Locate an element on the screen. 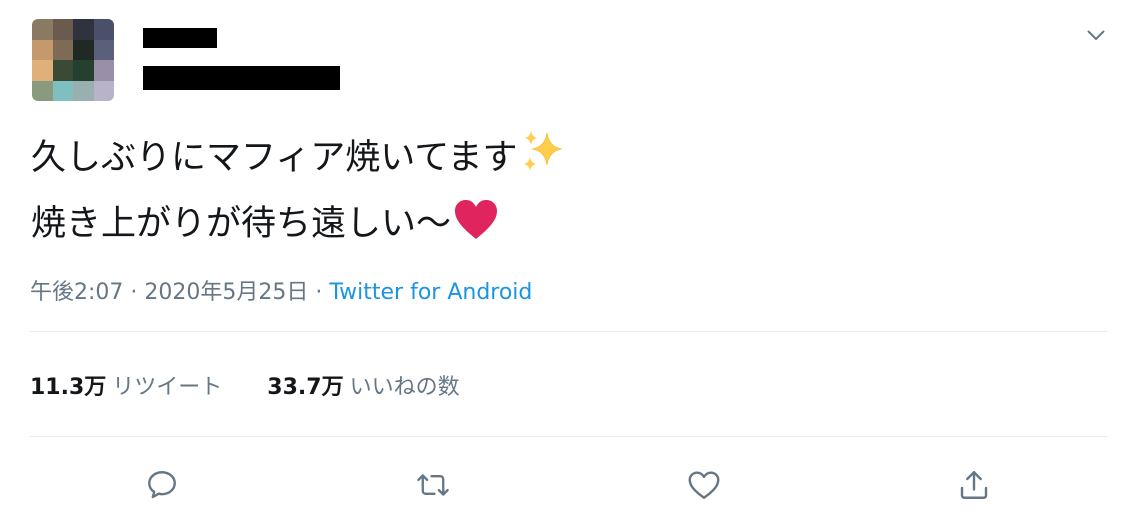 This screenshot has width=1136, height=523. tweet-stats: 11.3万 リツイート 33.7万 いいねの数 is located at coordinates (264, 388).